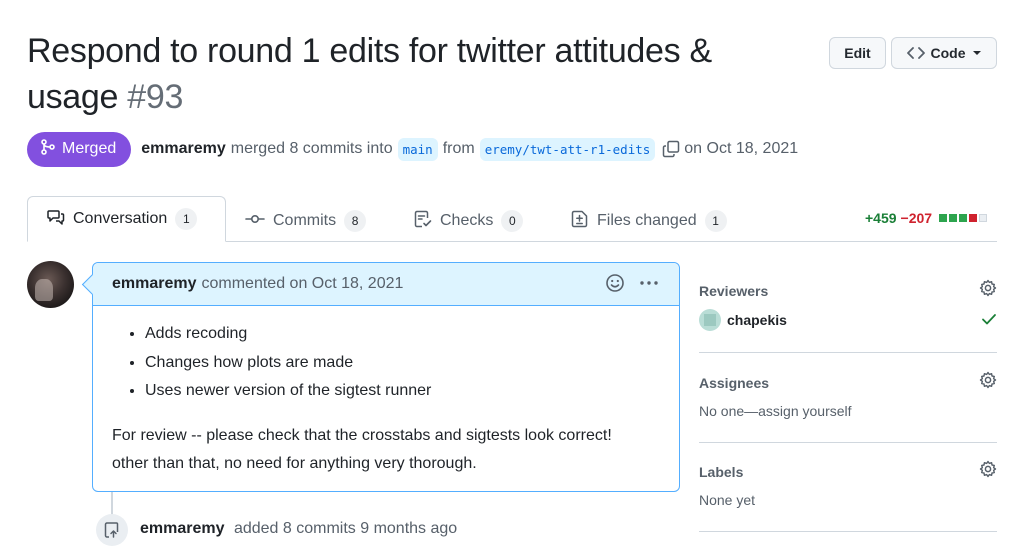  Describe the element at coordinates (948, 53) in the screenshot. I see `code-button-label: Code` at that location.